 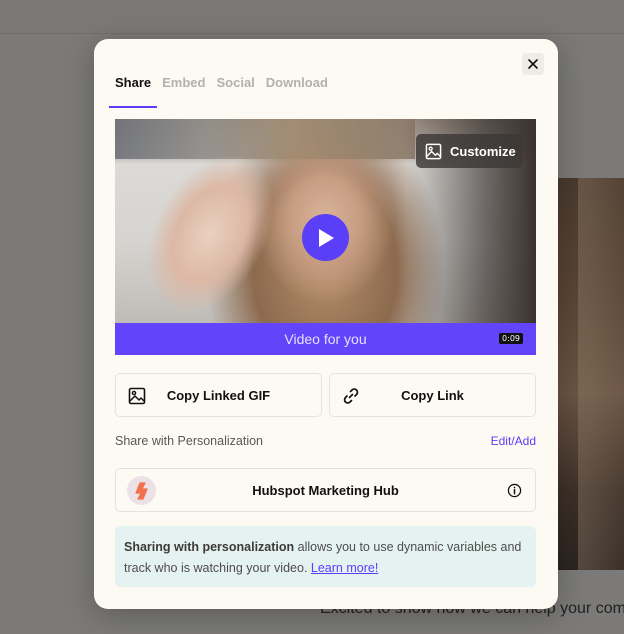 I want to click on close-icon, so click(x=533, y=64).